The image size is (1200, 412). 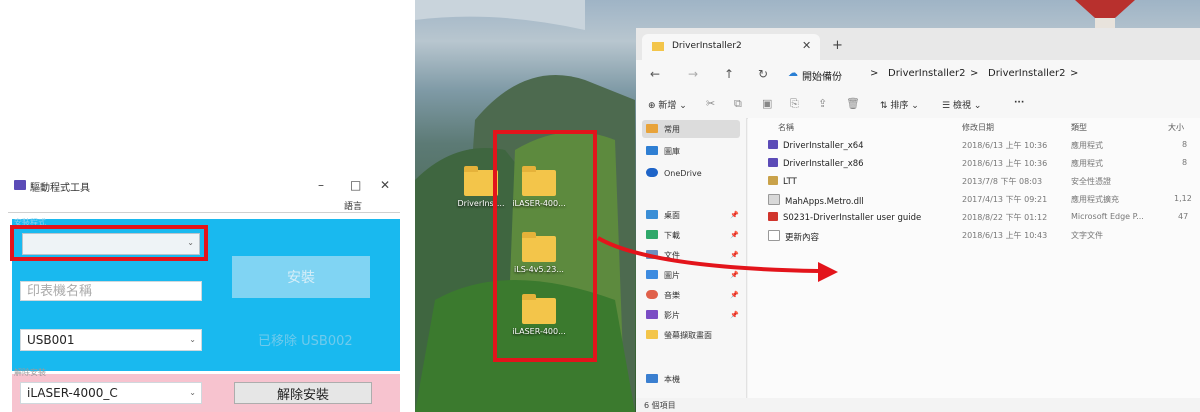 What do you see at coordinates (60, 188) in the screenshot?
I see `window-title: 驅動程式工具` at bounding box center [60, 188].